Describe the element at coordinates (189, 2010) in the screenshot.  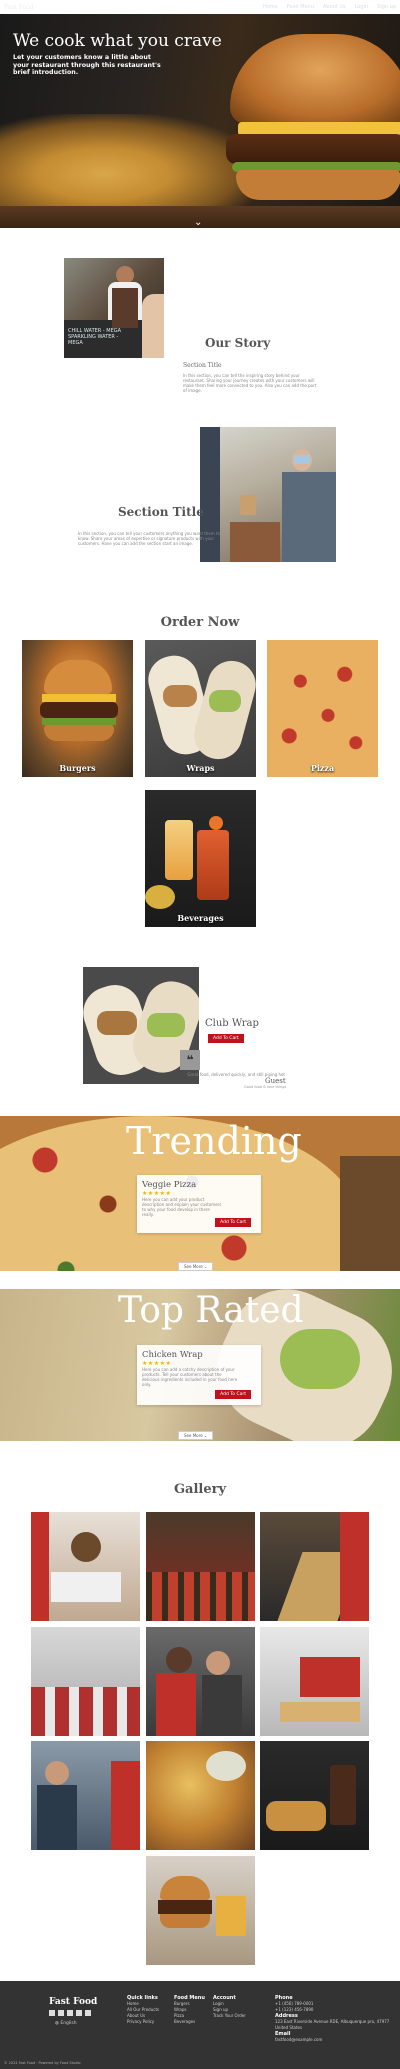
I see `footer-food-menu: Food Menu Burgers Wraps Pizza Beverages` at that location.